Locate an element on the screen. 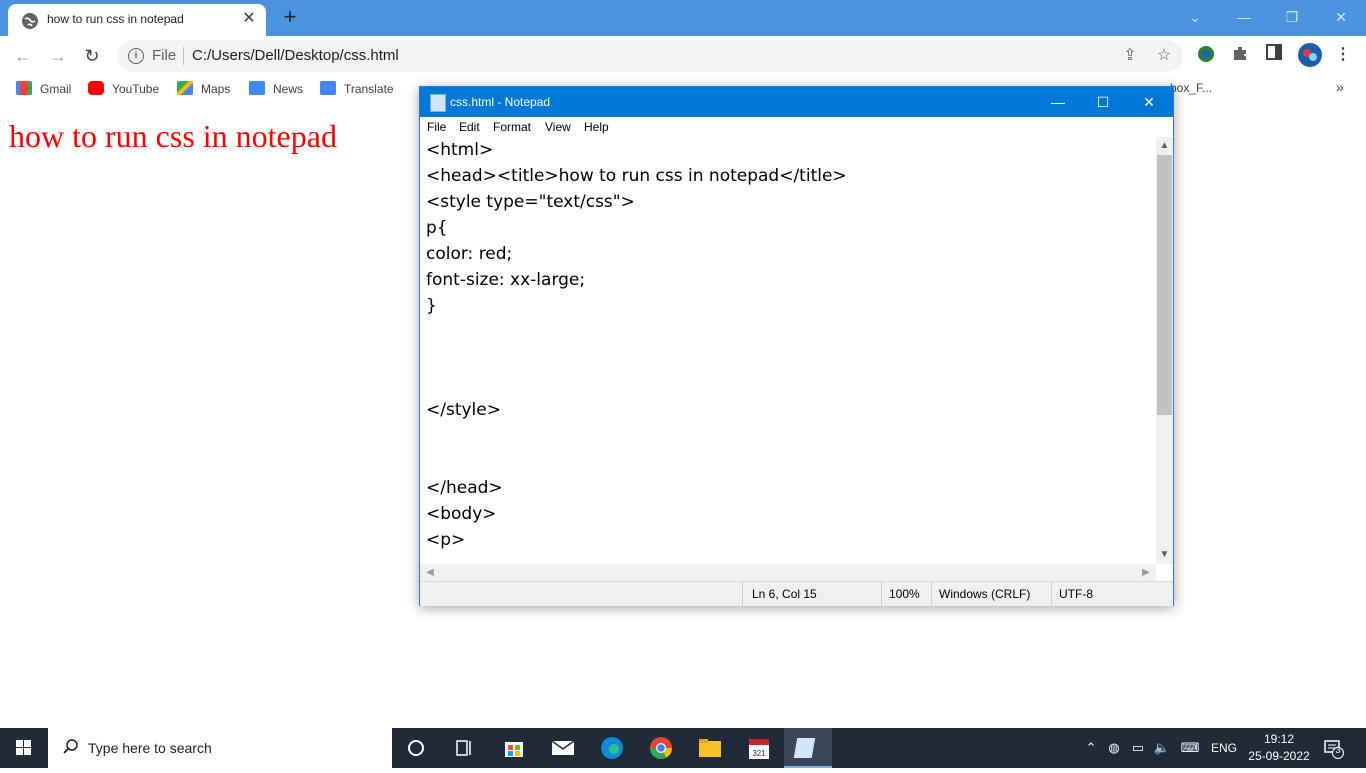  forward-arrow-icon: → is located at coordinates (58, 56).